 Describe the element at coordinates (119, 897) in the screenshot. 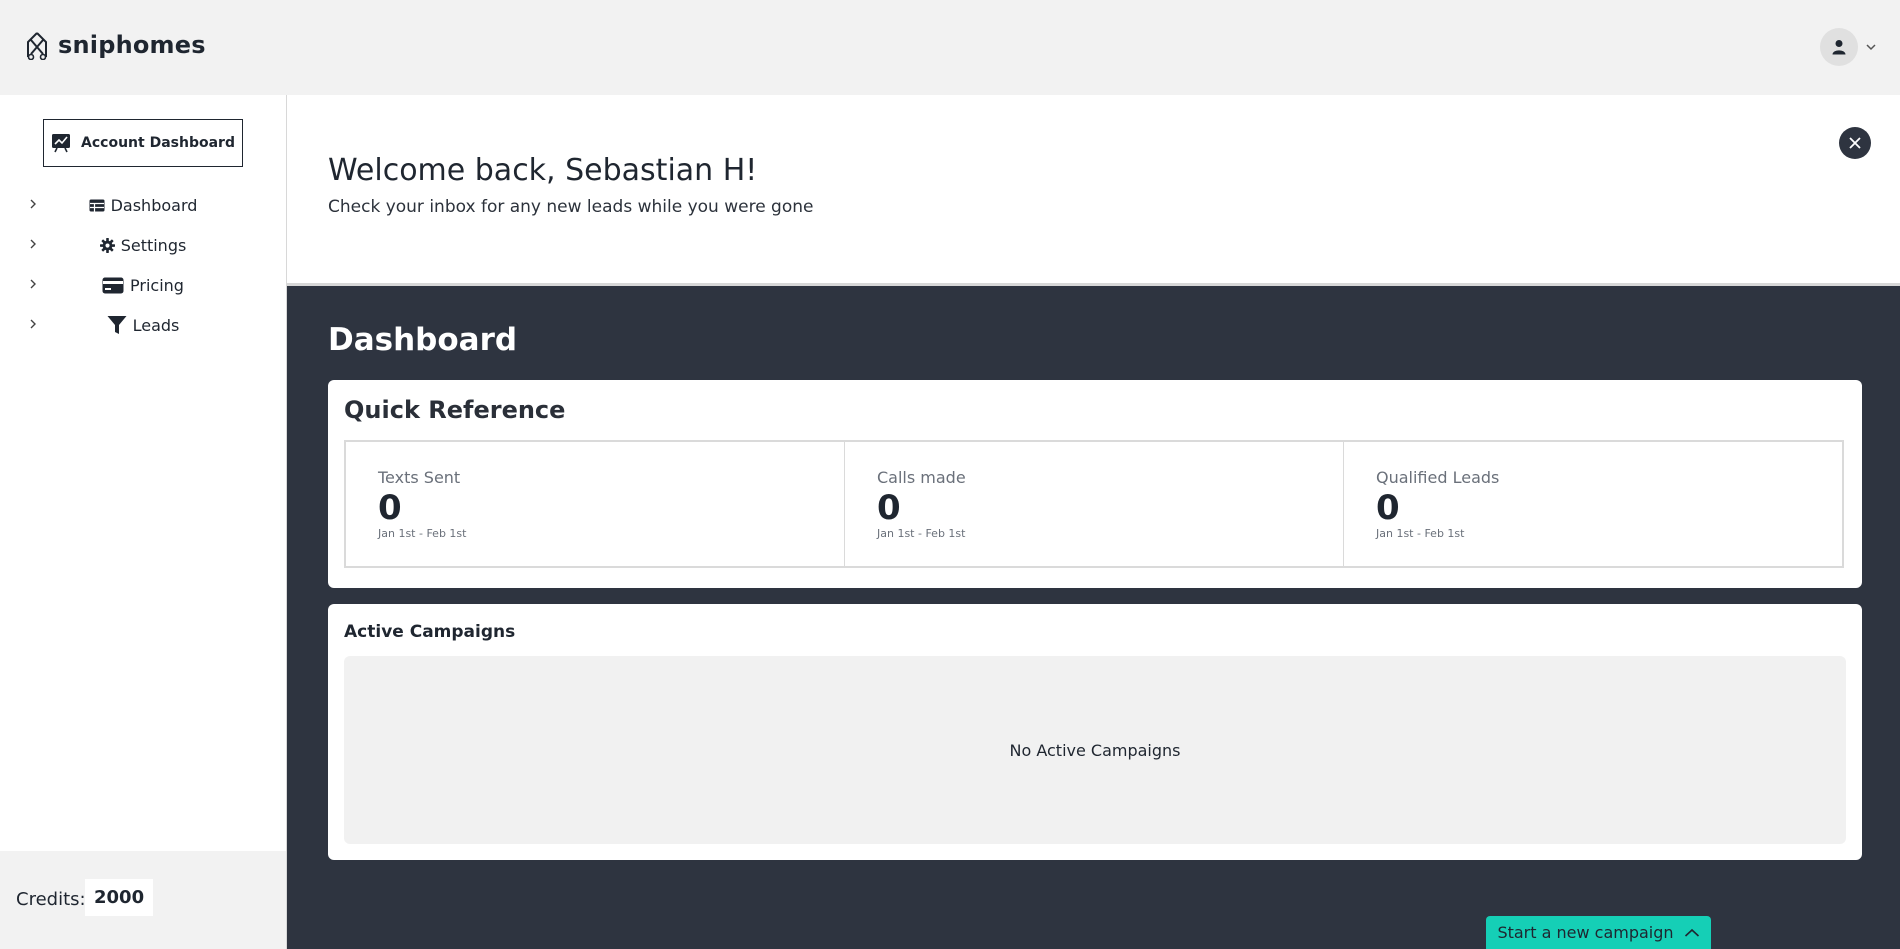

I see `credits-value: 2000` at that location.